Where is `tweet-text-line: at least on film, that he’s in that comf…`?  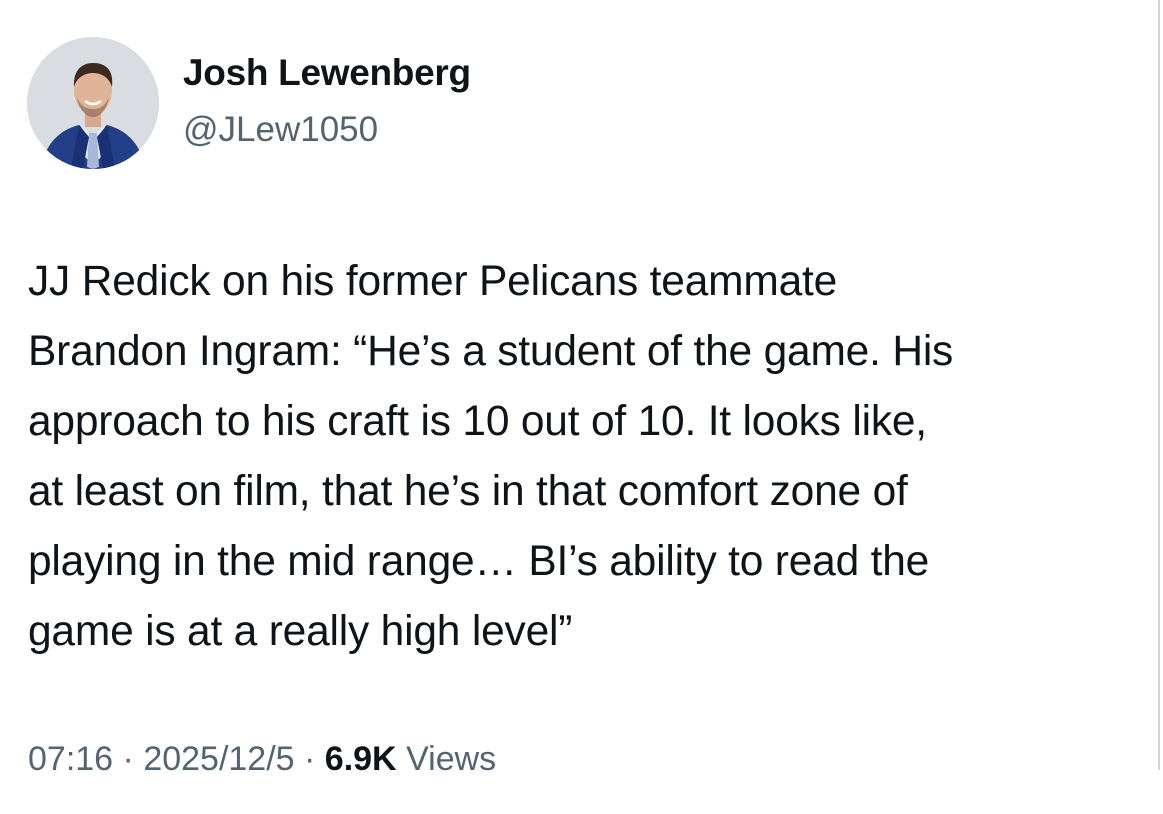
tweet-text-line: at least on film, that he’s in that comf… is located at coordinates (468, 491).